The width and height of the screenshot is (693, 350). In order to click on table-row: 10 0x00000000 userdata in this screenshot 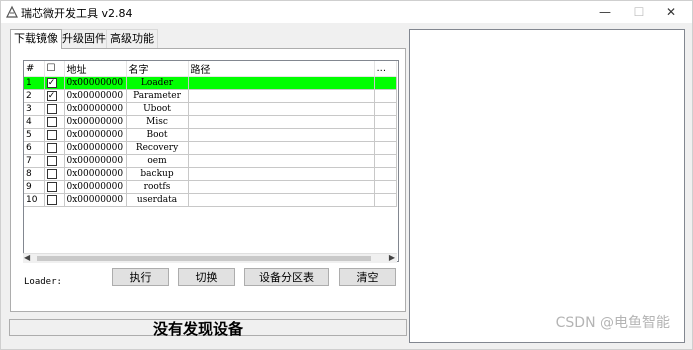, I will do `click(210, 200)`.